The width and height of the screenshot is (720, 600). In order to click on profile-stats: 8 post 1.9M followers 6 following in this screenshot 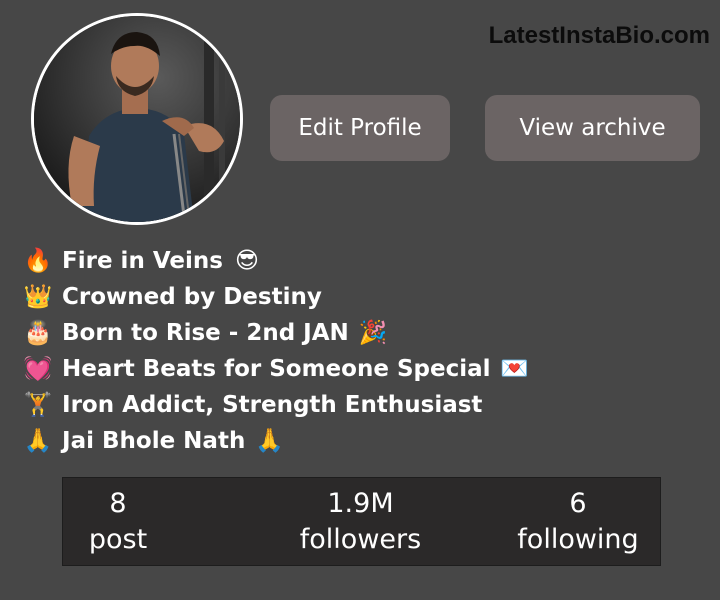, I will do `click(361, 521)`.